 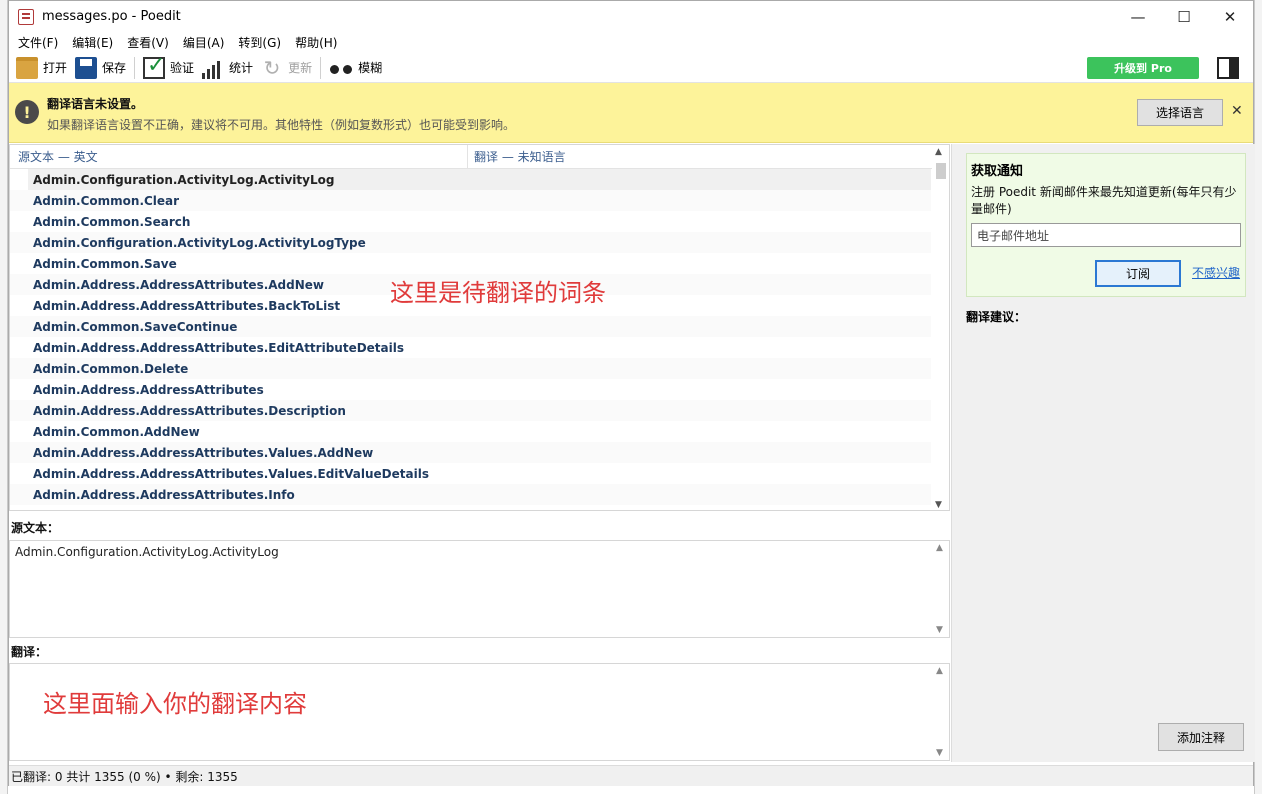 I want to click on list-item: Admin.Common.Delete, so click(x=470, y=368).